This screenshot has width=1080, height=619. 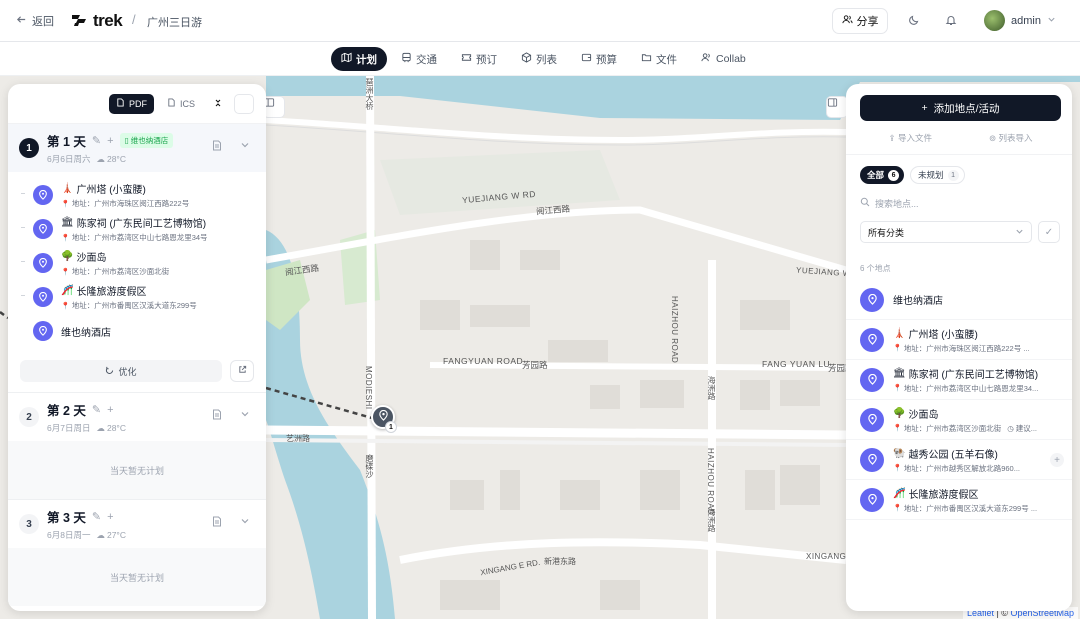 I want to click on place-address: 地址：广州市海珠区阅江西路222号, so click(x=130, y=203).